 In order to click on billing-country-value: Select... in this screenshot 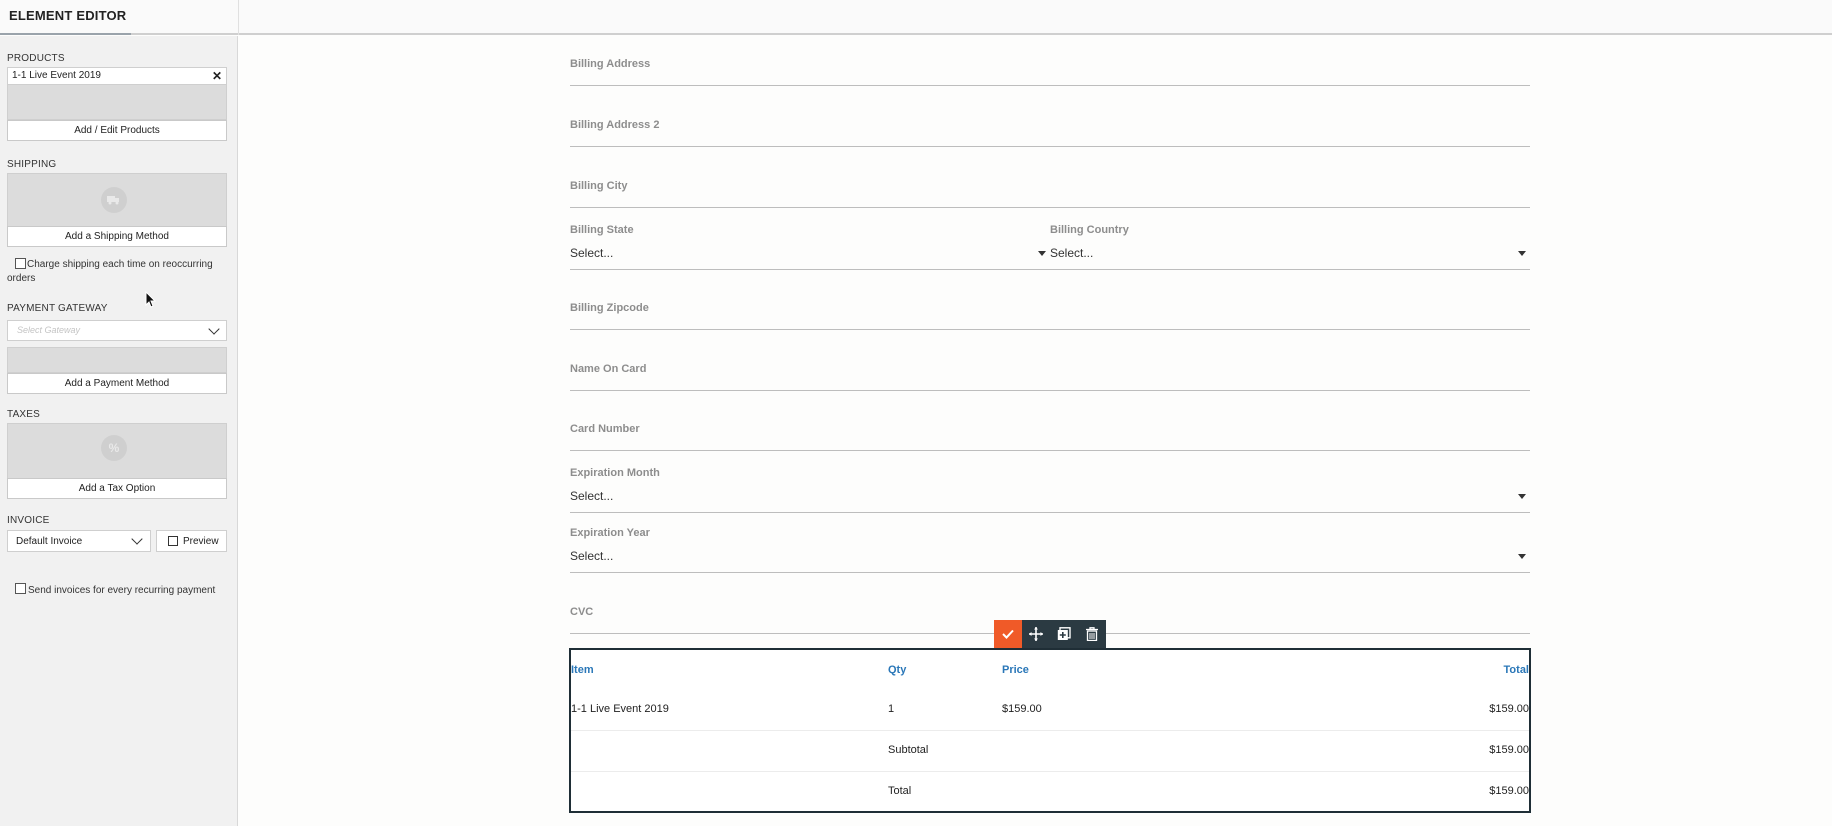, I will do `click(1072, 253)`.